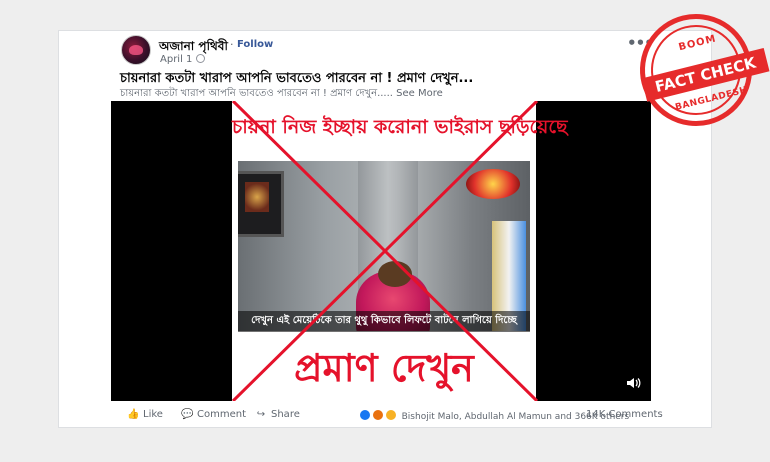 The height and width of the screenshot is (462, 770). I want to click on comments-count: 14K Comments, so click(624, 414).